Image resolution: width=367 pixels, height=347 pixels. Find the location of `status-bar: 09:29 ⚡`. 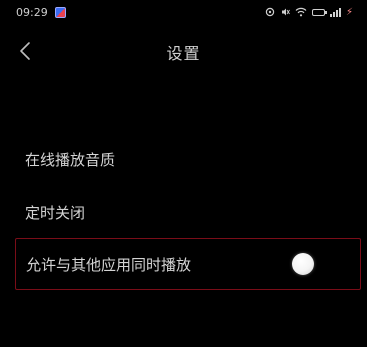

status-bar: 09:29 ⚡ is located at coordinates (183, 12).